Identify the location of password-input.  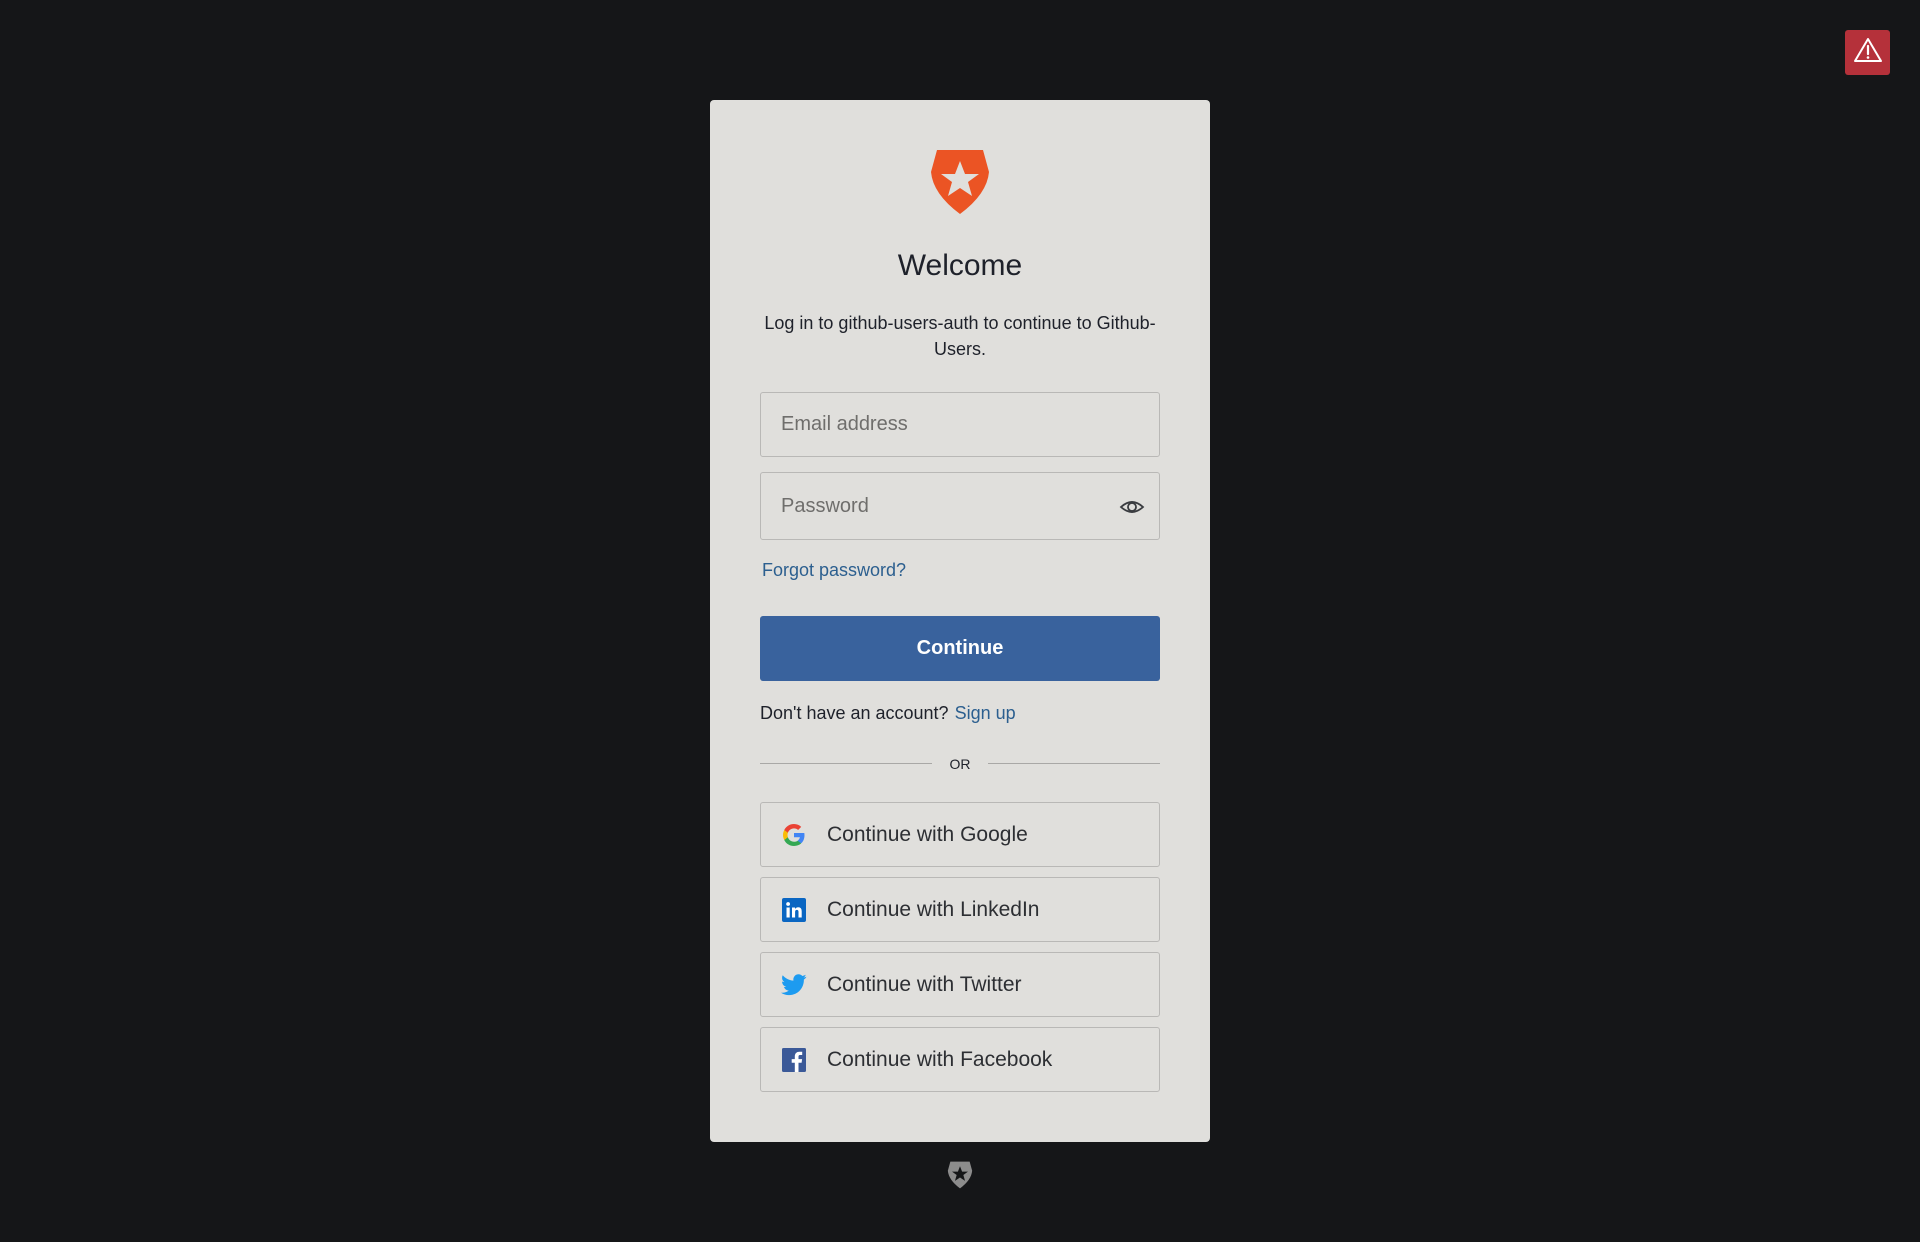
(960, 506).